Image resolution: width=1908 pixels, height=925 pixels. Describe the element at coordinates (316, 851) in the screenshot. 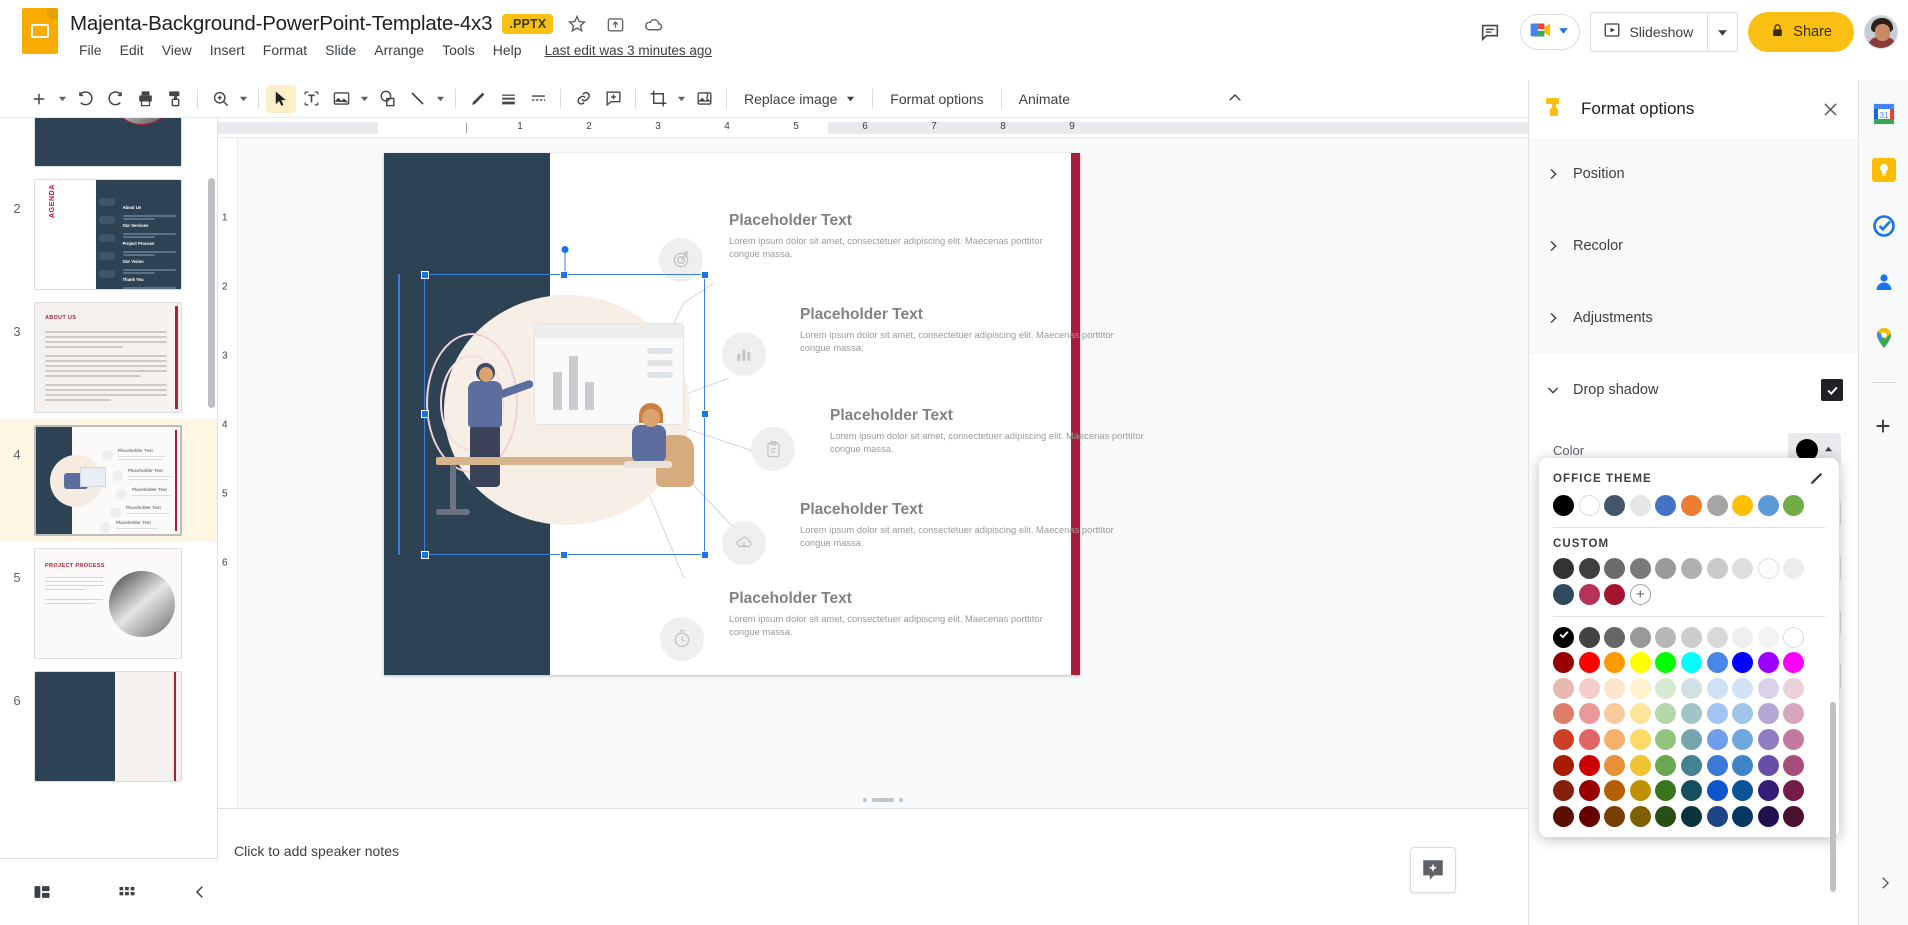

I see `speaker-notes-placeholder: Click to add speaker notes` at that location.